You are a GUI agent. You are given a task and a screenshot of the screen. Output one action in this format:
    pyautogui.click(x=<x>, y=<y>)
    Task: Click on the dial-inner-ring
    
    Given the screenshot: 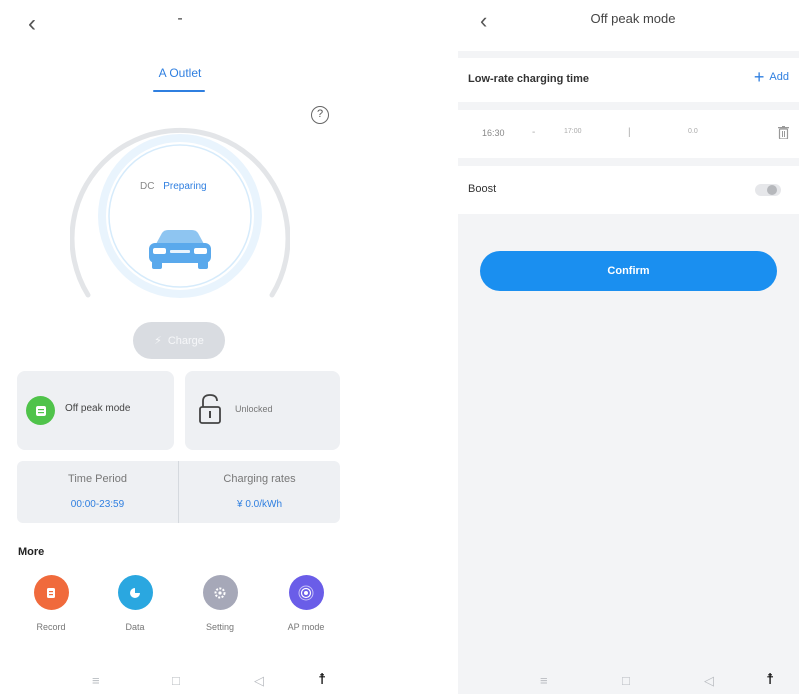 What is the action you would take?
    pyautogui.click(x=180, y=216)
    